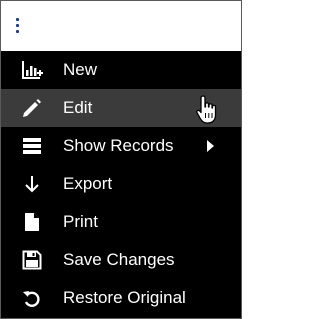 This screenshot has height=319, width=320. What do you see at coordinates (121, 26) in the screenshot?
I see `top-bar` at bounding box center [121, 26].